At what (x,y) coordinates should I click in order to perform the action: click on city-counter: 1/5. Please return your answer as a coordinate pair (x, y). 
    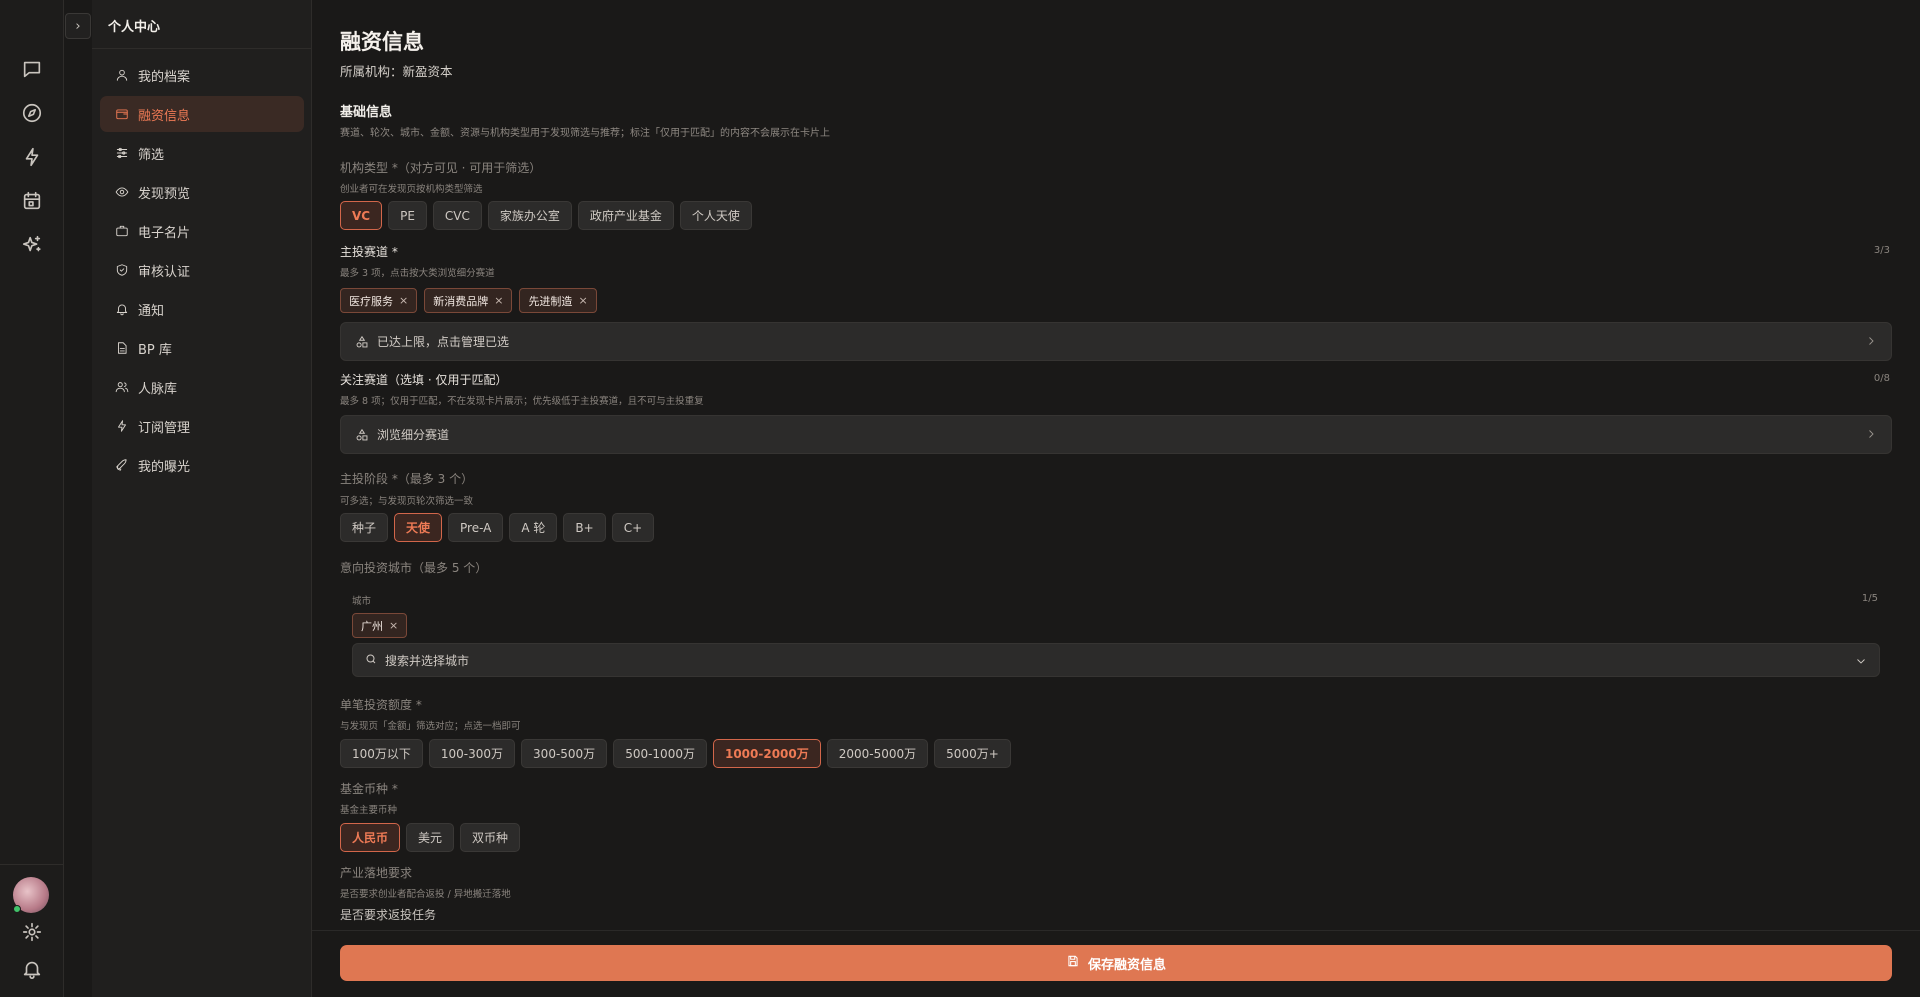
    Looking at the image, I should click on (1869, 598).